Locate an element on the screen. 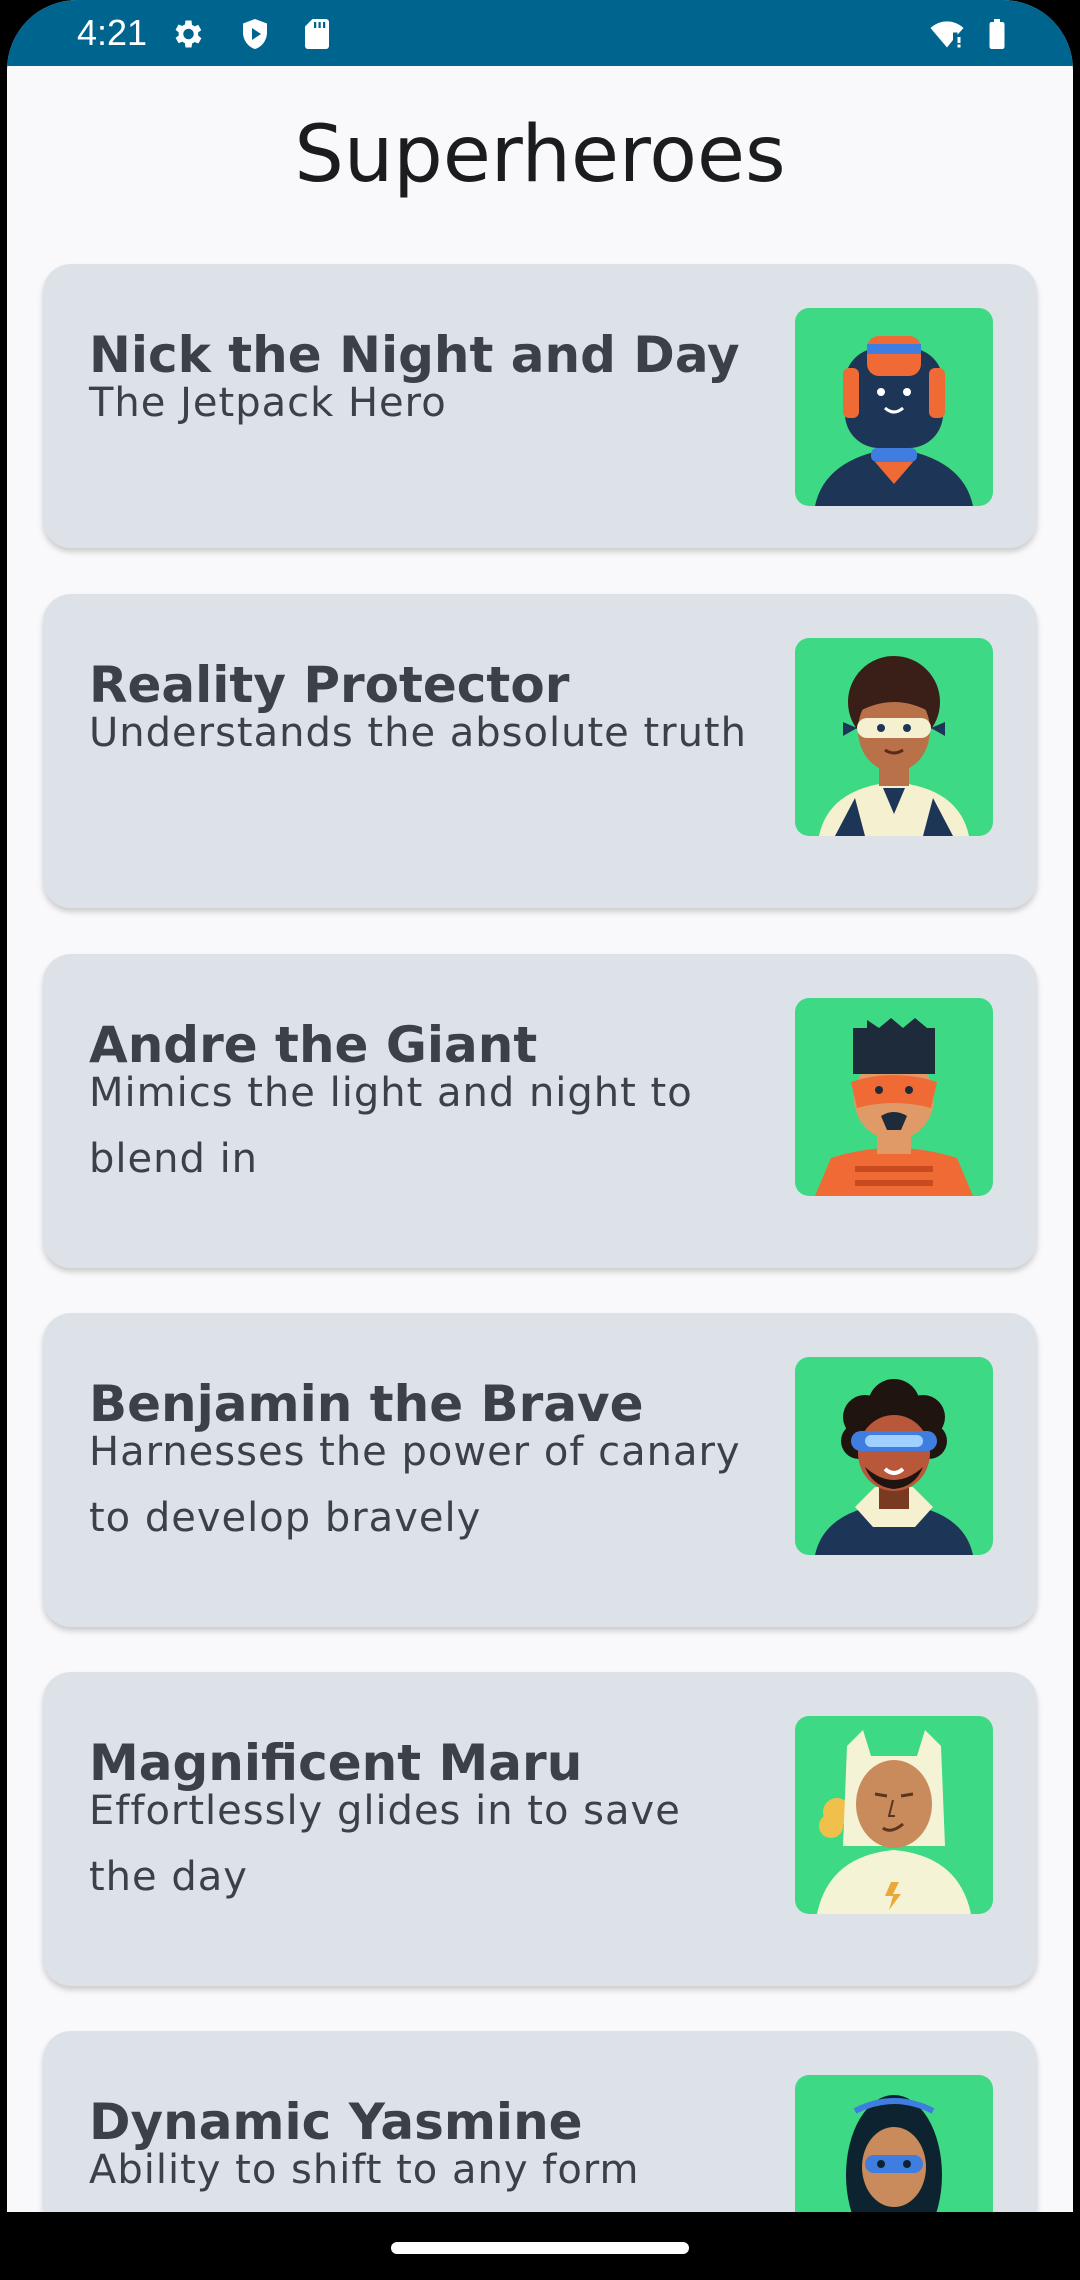 The height and width of the screenshot is (2280, 1080). masked-woman-avatar is located at coordinates (894, 737).